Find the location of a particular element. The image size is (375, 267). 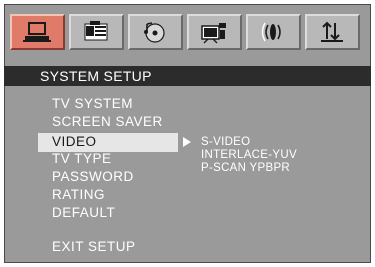

speaker-icon is located at coordinates (271, 32).